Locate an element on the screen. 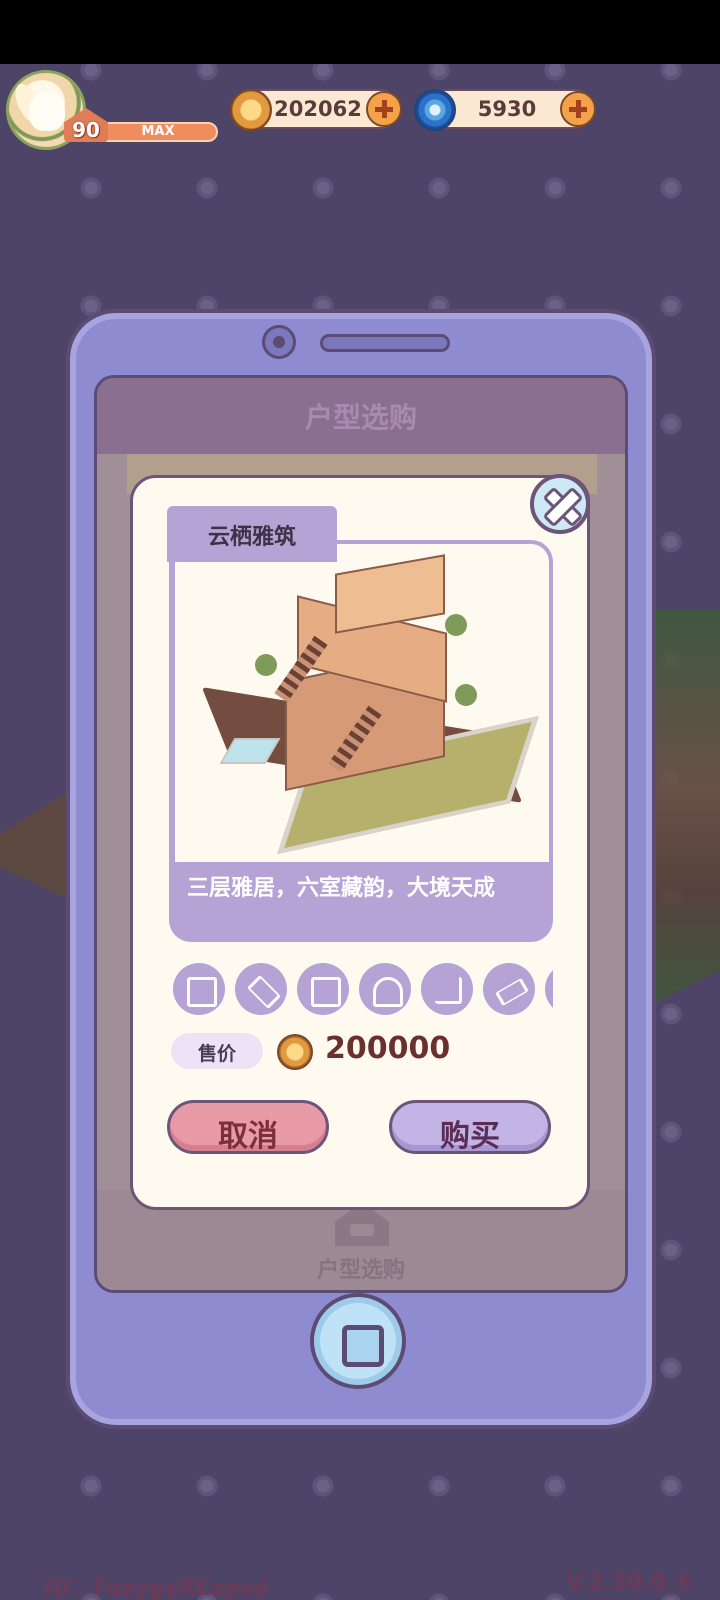  price-label-tag: 售价 is located at coordinates (217, 1051).